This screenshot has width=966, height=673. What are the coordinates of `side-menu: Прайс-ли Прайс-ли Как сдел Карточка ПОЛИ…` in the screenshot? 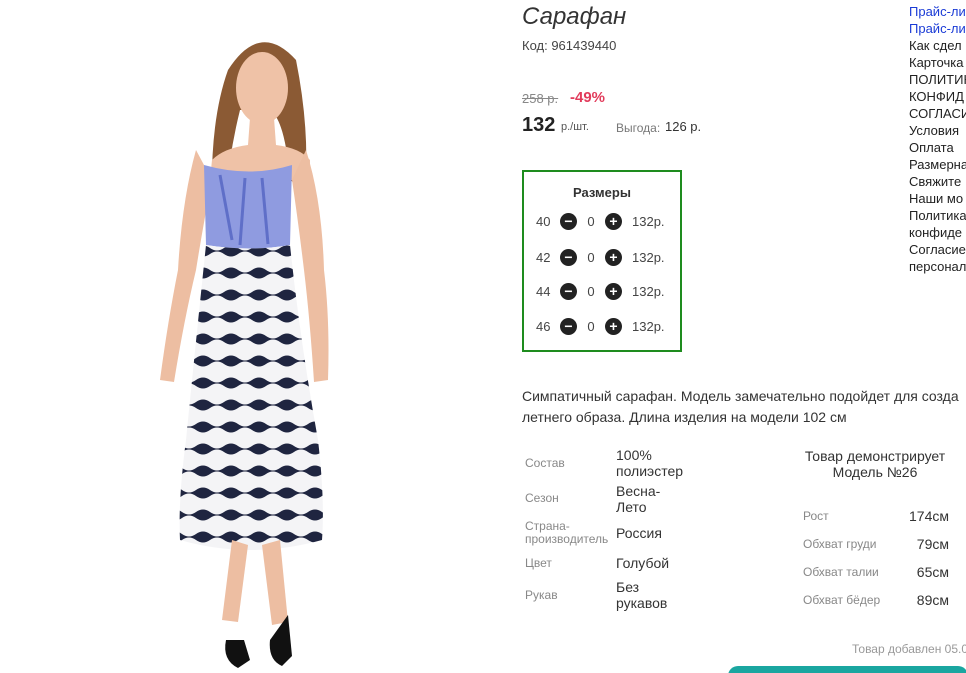 It's located at (937, 139).